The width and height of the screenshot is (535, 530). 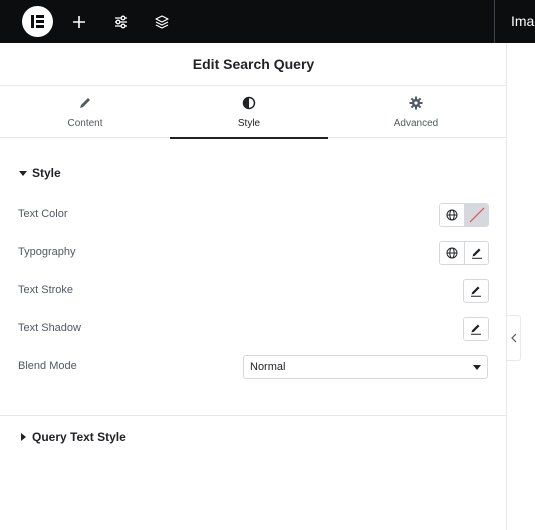 What do you see at coordinates (23, 437) in the screenshot?
I see `caret-right-icon` at bounding box center [23, 437].